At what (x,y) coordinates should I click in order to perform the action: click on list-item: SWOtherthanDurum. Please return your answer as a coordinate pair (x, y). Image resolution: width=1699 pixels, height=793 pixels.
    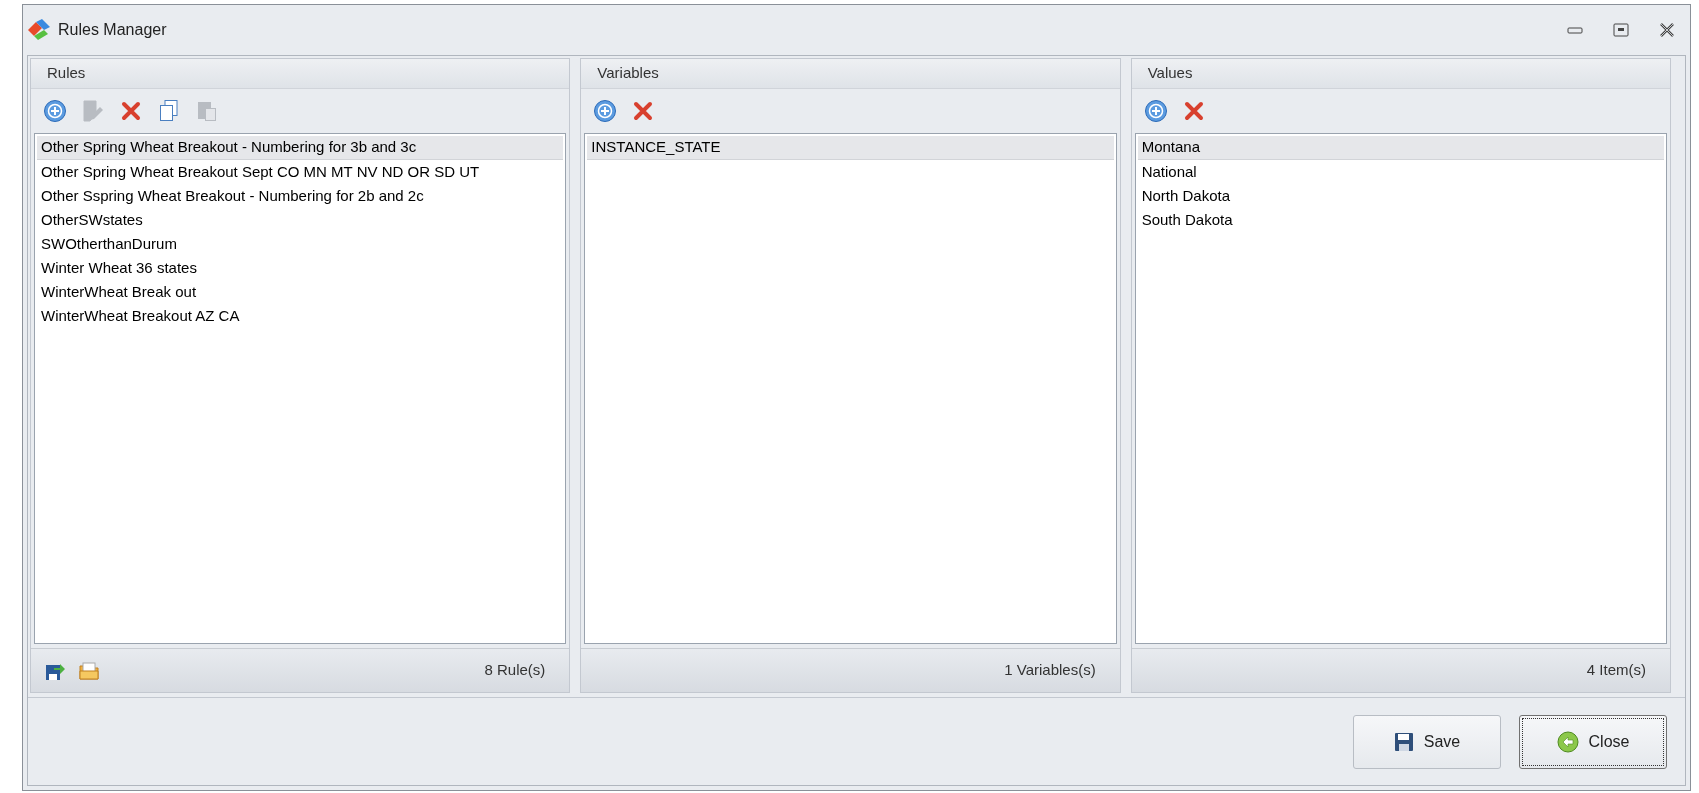
    Looking at the image, I should click on (300, 244).